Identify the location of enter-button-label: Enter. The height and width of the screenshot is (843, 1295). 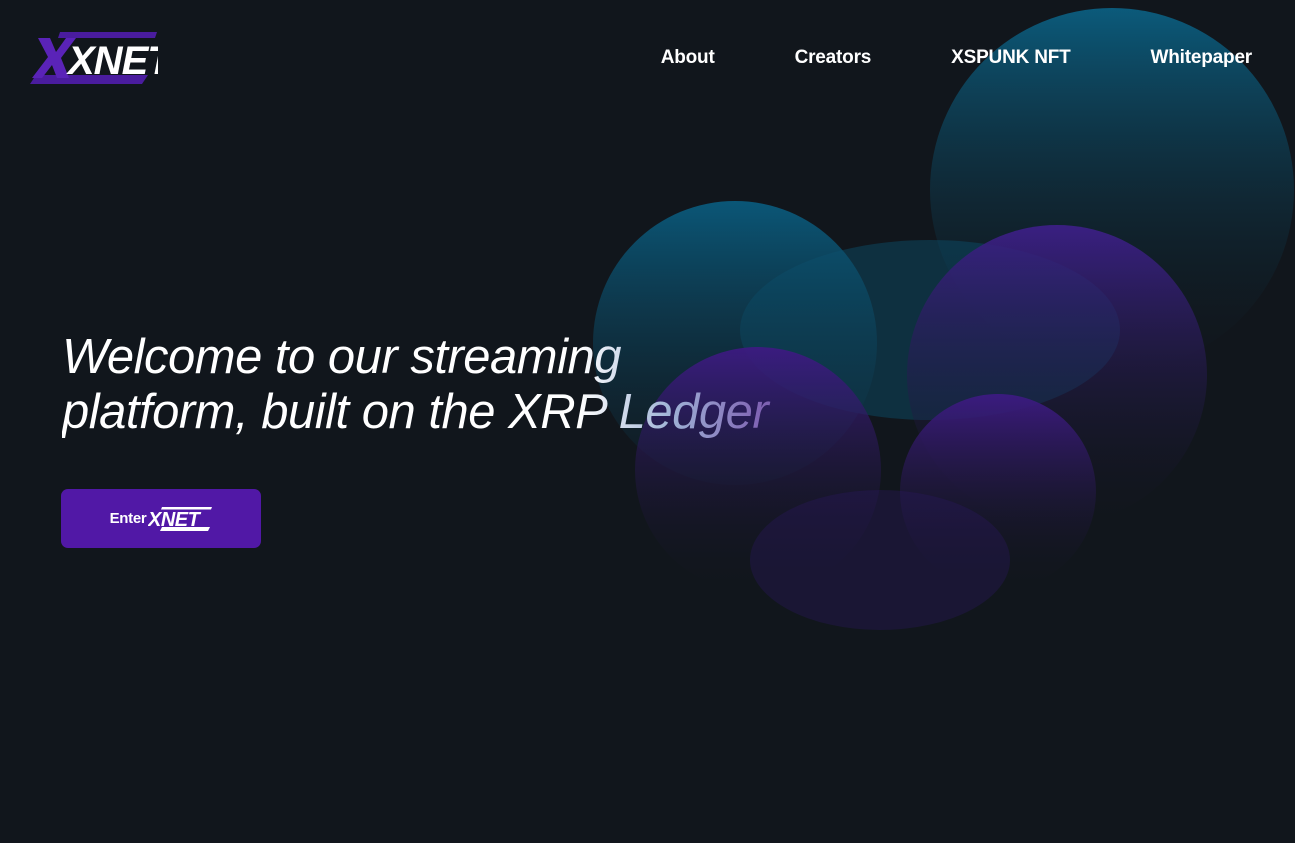
(128, 518).